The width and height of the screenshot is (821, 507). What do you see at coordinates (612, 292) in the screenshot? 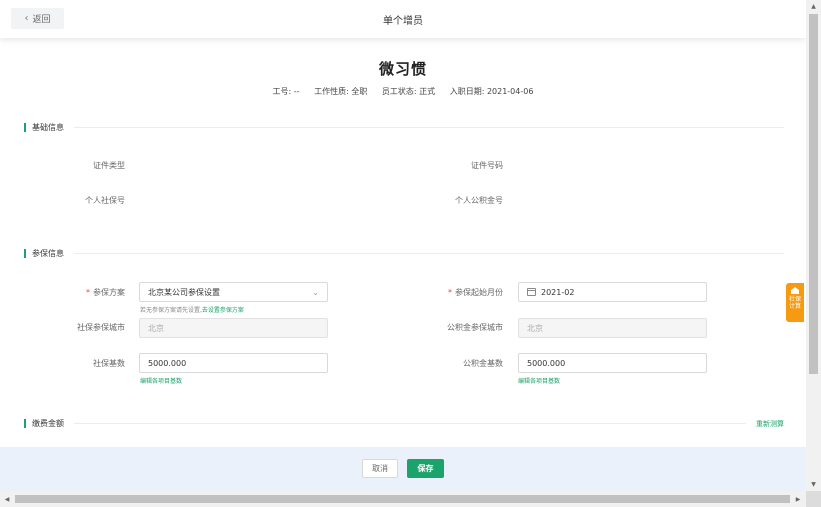
I see `start-month-picker: 2021-02` at bounding box center [612, 292].